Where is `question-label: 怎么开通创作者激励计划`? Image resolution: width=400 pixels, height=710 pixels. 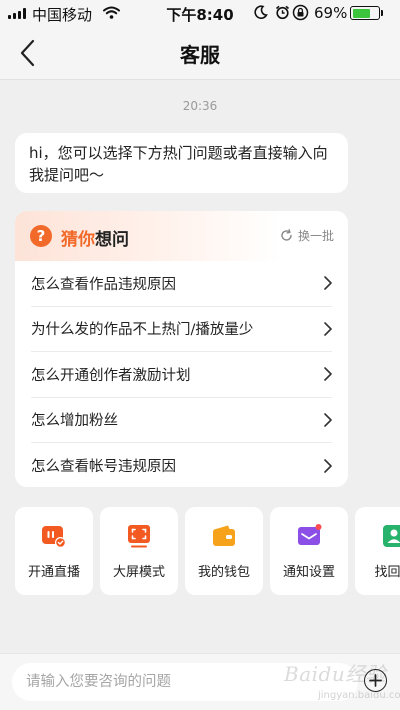 question-label: 怎么开通创作者激励计划 is located at coordinates (111, 375).